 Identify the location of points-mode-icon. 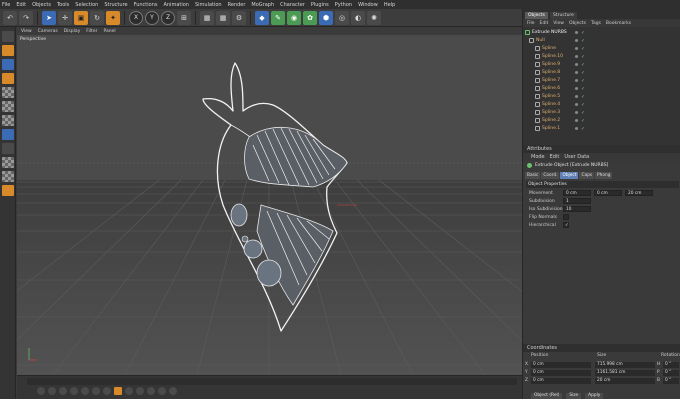
(7, 92).